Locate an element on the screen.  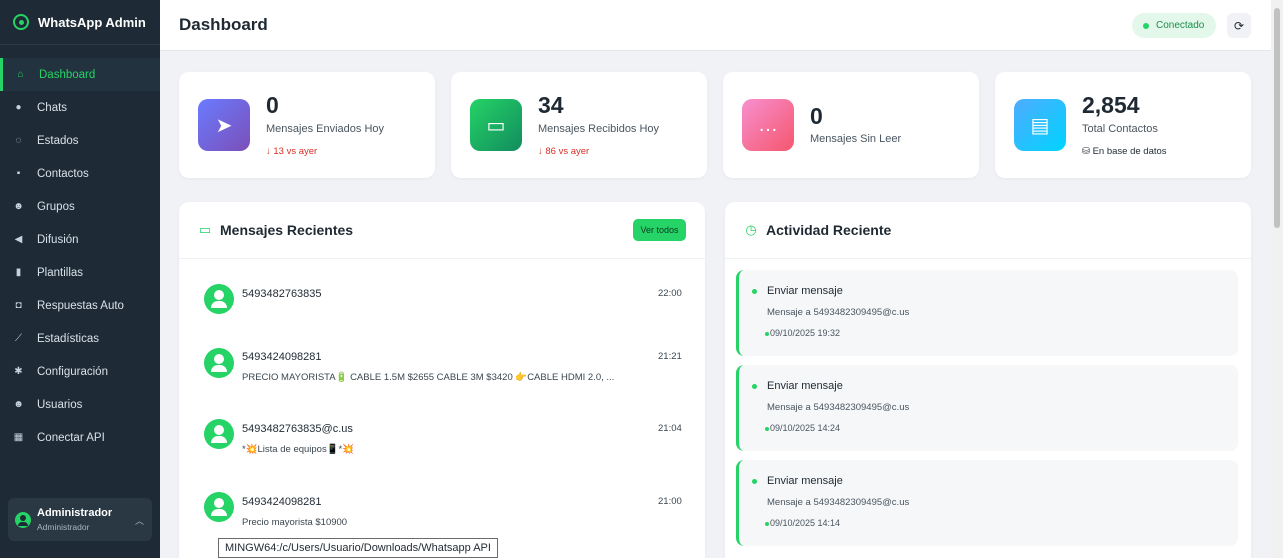
scrollbar-thumb is located at coordinates (1277, 118).